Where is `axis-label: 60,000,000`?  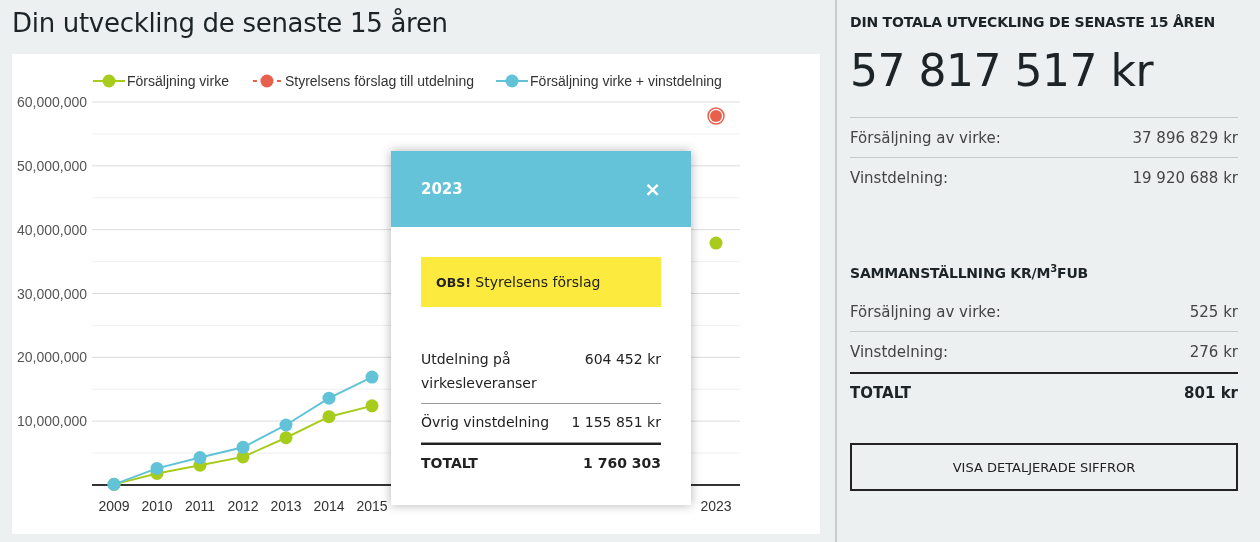
axis-label: 60,000,000 is located at coordinates (51, 102).